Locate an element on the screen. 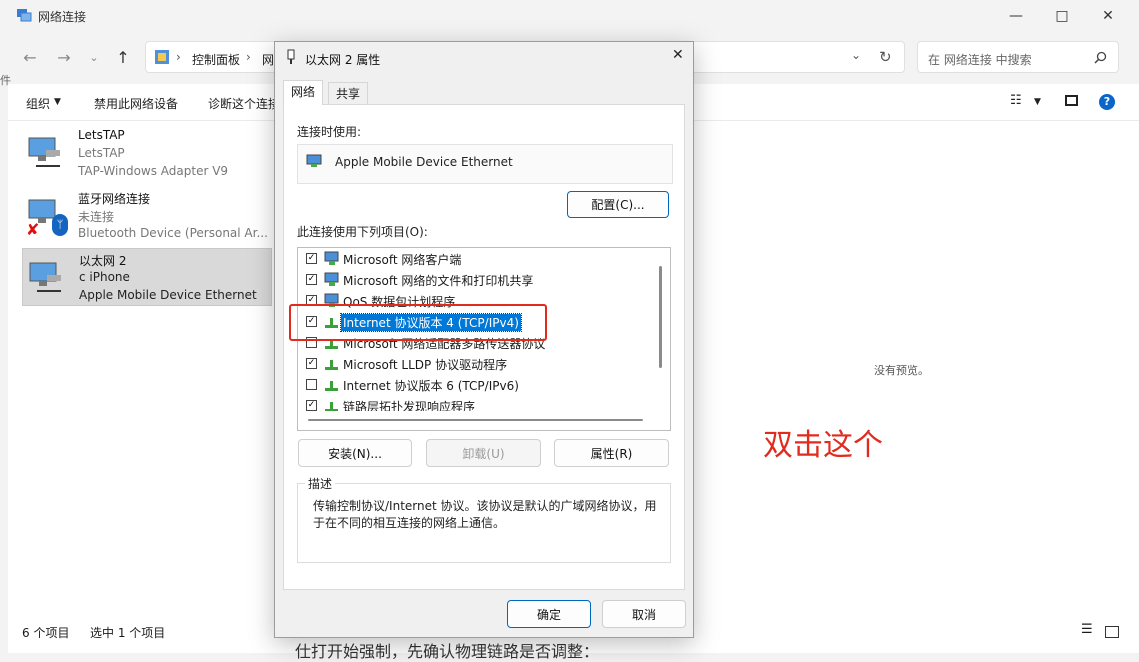 The image size is (1139, 662). connection-status: 未连接 is located at coordinates (96, 217).